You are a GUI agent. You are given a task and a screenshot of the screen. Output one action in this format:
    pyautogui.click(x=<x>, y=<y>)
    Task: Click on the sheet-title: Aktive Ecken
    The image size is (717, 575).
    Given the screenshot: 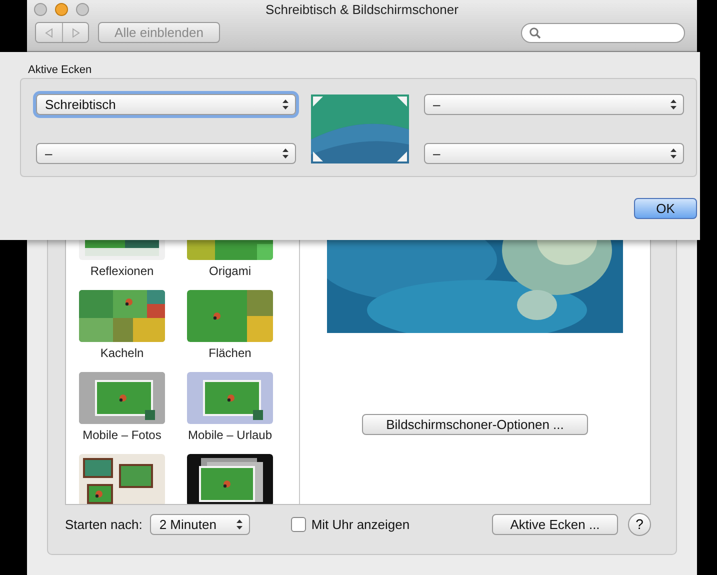 What is the action you would take?
    pyautogui.click(x=60, y=71)
    